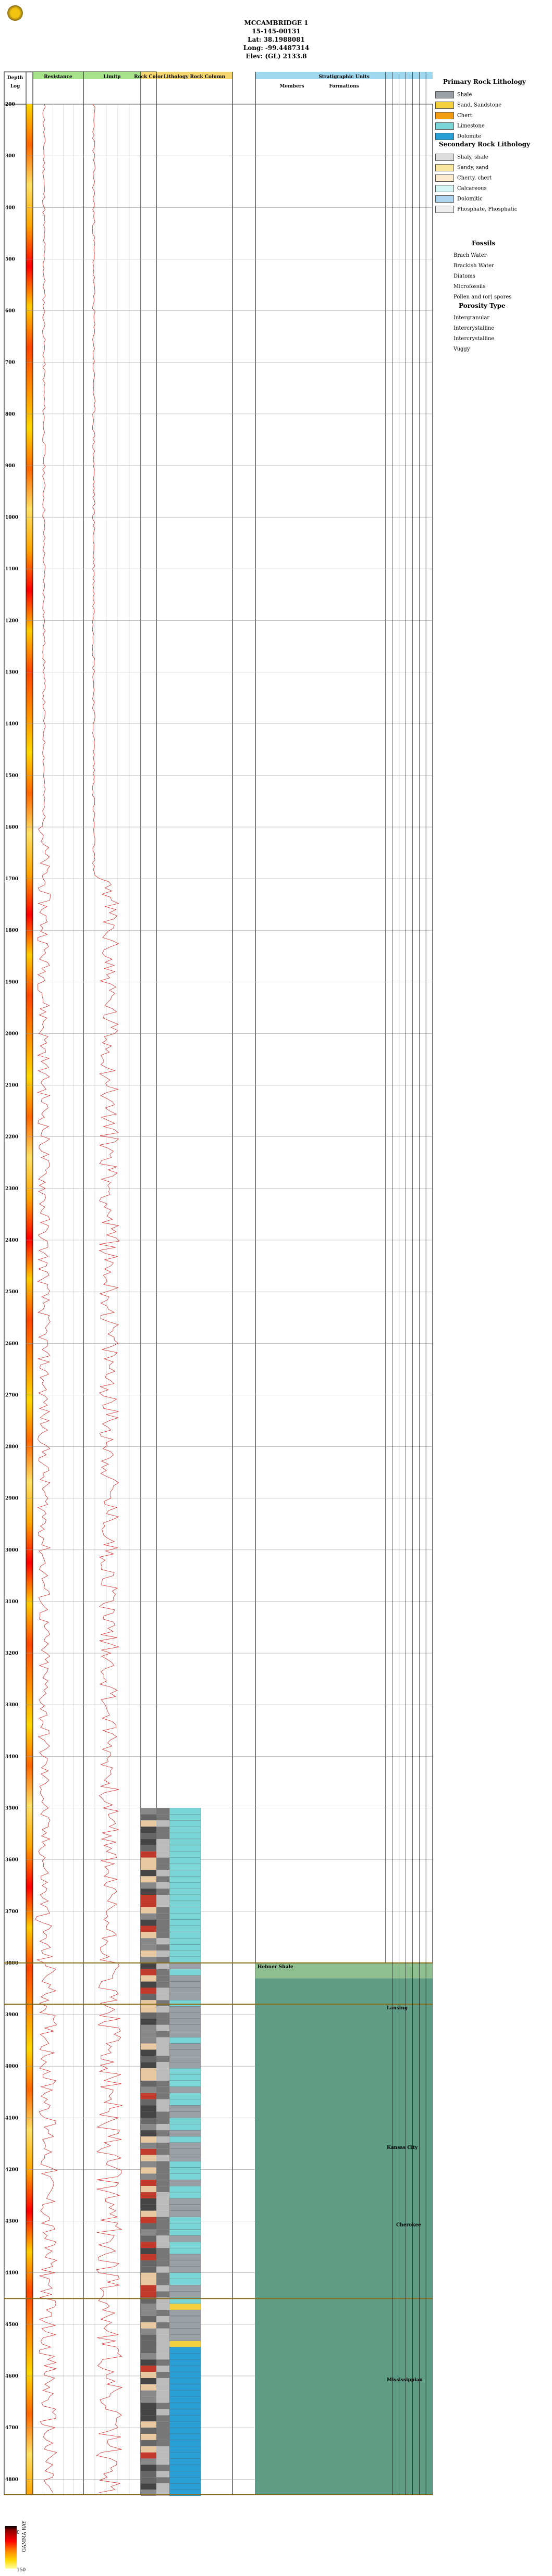 Image resolution: width=552 pixels, height=2576 pixels. I want to click on legend-item: Vuggy, so click(461, 349).